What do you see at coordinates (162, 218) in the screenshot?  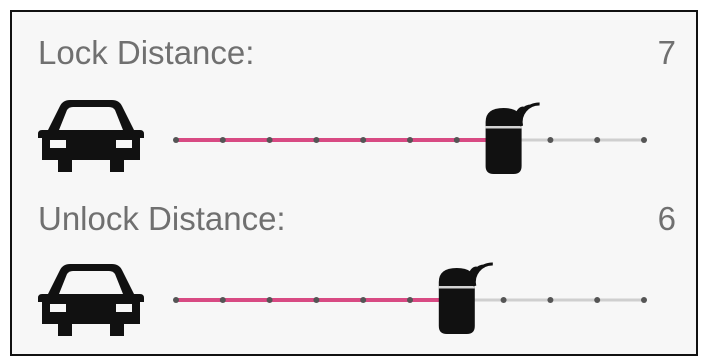 I see `unlock-distance-label: Unlock Distance:` at bounding box center [162, 218].